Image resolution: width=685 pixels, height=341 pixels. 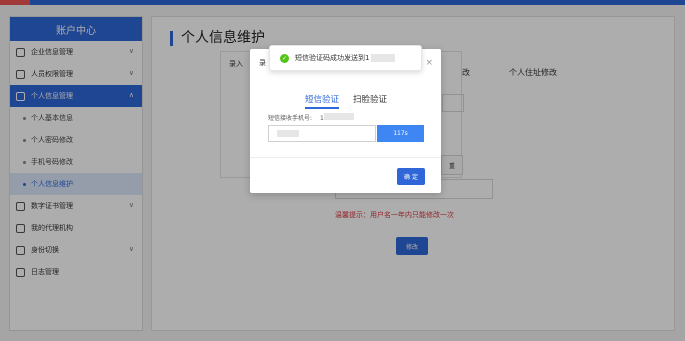 What do you see at coordinates (411, 176) in the screenshot?
I see `confirm-button: 确 定` at bounding box center [411, 176].